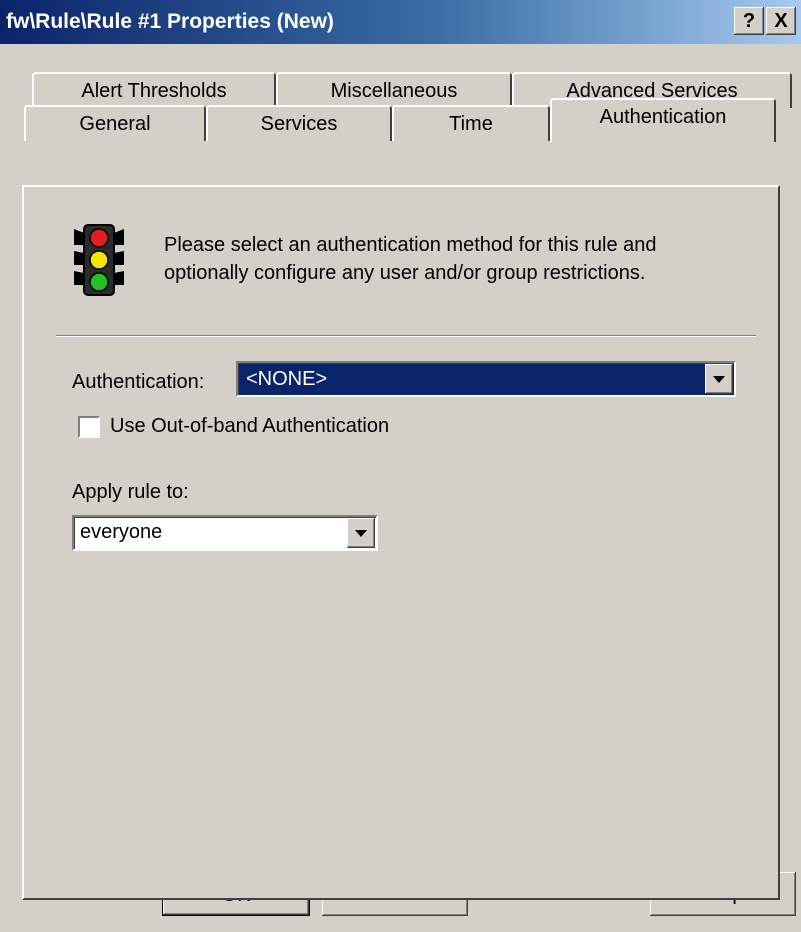 This screenshot has width=801, height=932. What do you see at coordinates (299, 123) in the screenshot?
I see `tab-services: Services` at bounding box center [299, 123].